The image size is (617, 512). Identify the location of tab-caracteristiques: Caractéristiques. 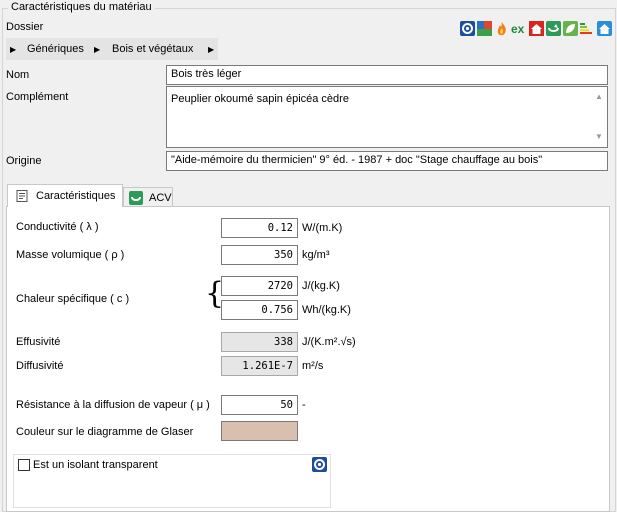
(65, 195).